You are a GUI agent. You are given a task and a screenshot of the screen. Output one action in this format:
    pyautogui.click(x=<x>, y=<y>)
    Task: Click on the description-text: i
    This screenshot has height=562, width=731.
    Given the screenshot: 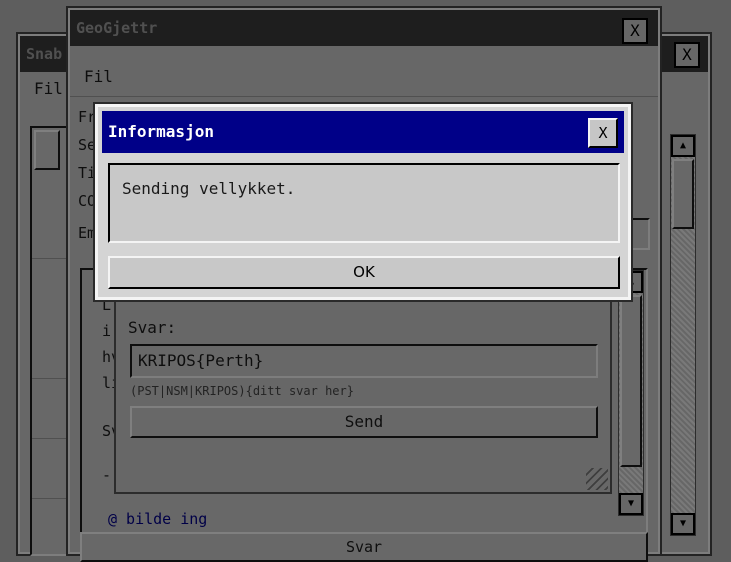 What is the action you would take?
    pyautogui.click(x=107, y=331)
    